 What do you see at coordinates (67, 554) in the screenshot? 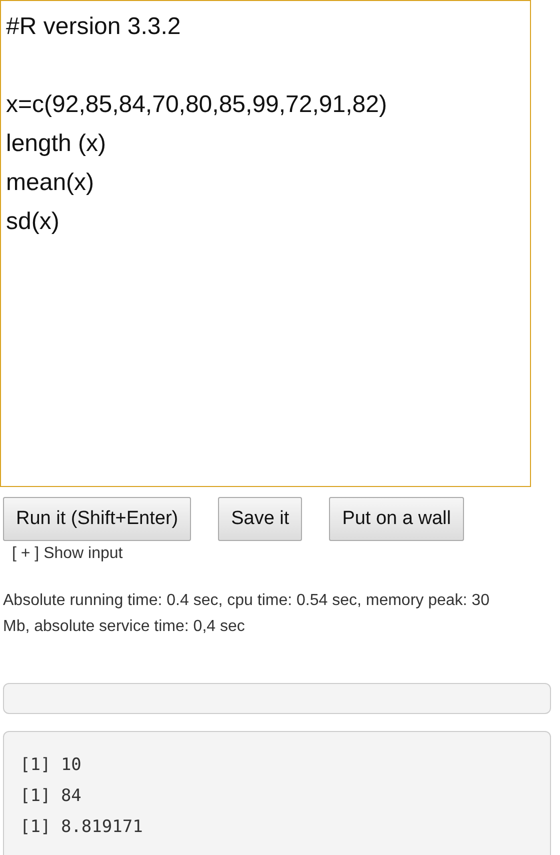
I see `show-input-link: [ + ] Show input` at bounding box center [67, 554].